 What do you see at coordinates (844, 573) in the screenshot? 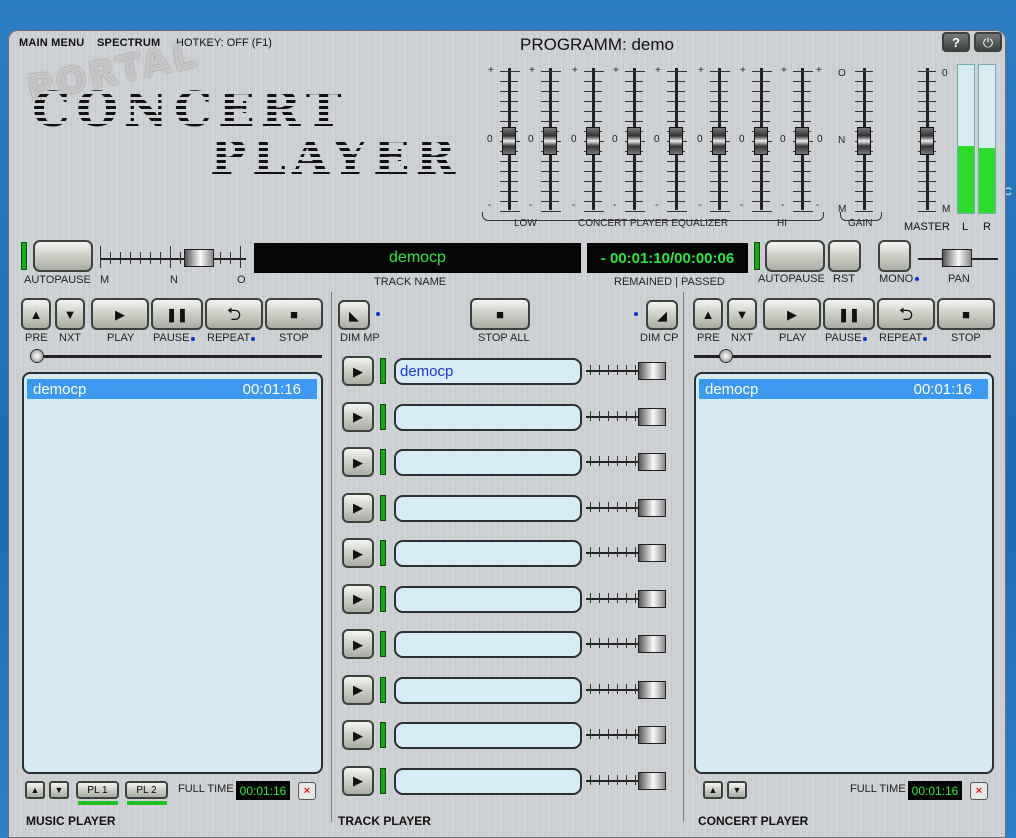
I see `cp-playlist: democp 00:01:16` at bounding box center [844, 573].